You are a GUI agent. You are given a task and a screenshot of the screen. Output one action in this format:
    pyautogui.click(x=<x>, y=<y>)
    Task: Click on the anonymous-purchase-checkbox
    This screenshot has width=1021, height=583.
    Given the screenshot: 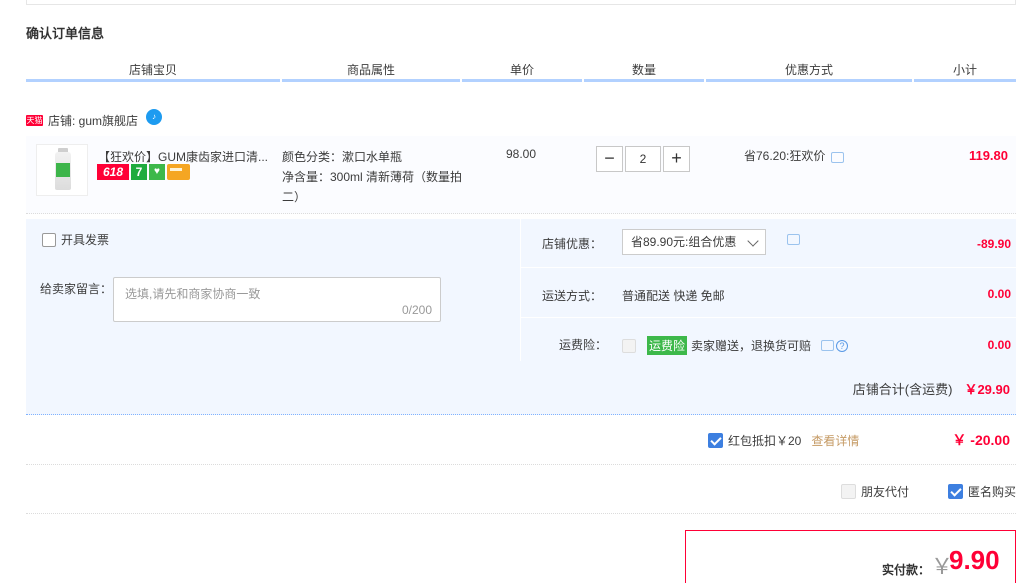 What is the action you would take?
    pyautogui.click(x=955, y=491)
    